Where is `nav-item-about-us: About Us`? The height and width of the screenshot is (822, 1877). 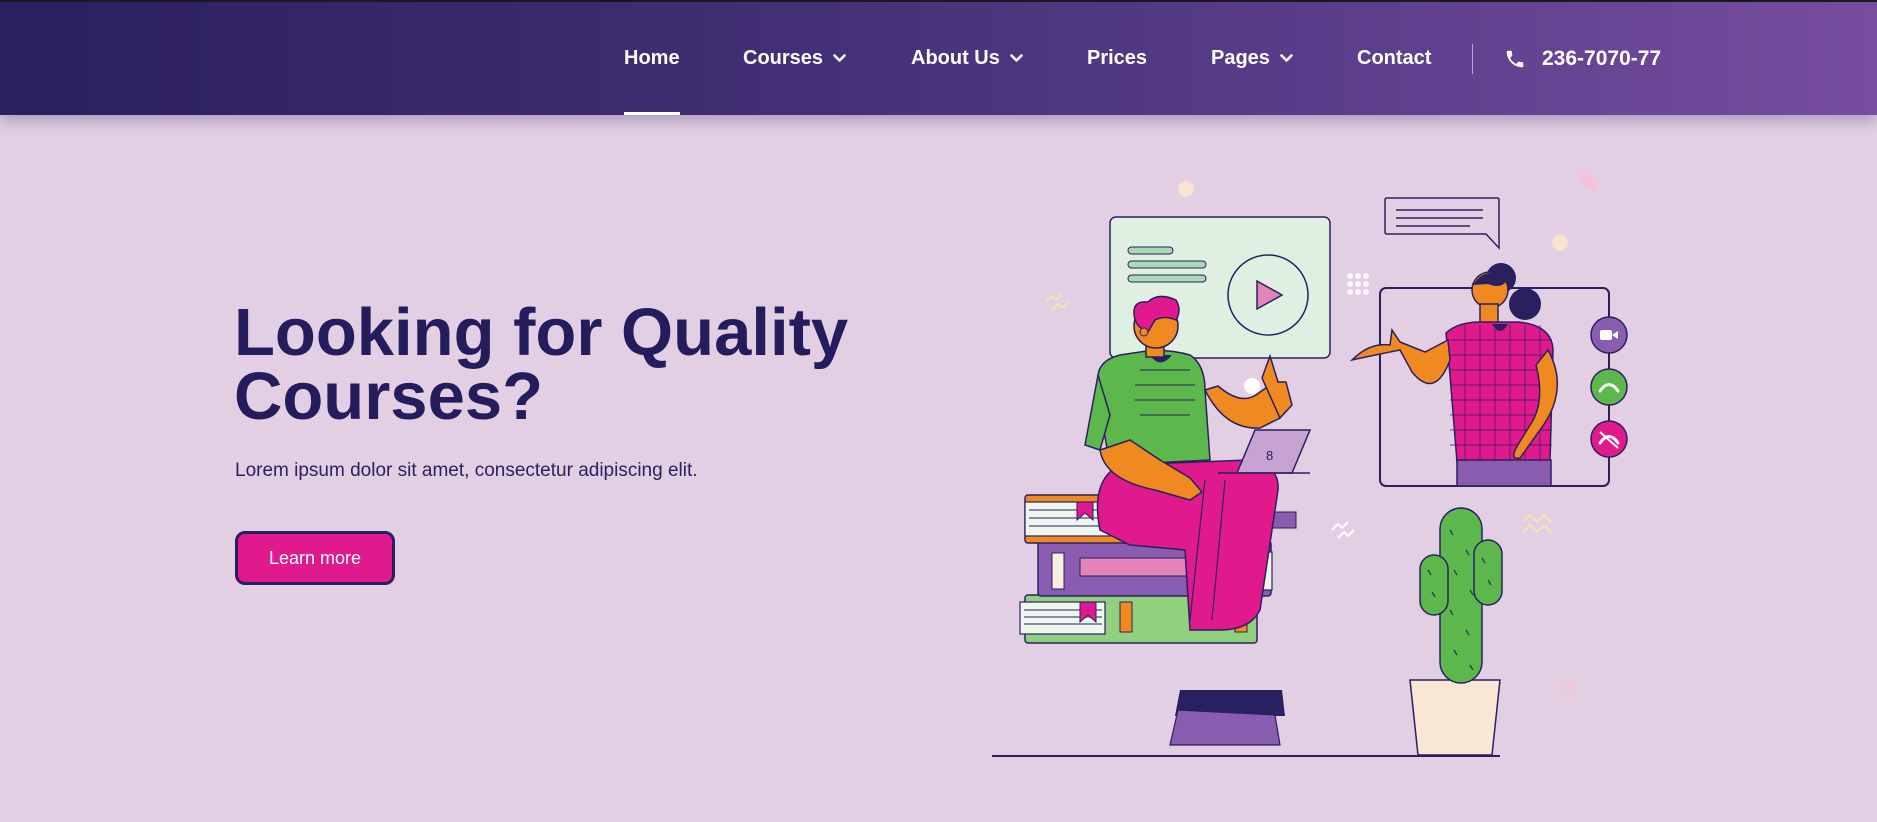 nav-item-about-us: About Us is located at coordinates (967, 58).